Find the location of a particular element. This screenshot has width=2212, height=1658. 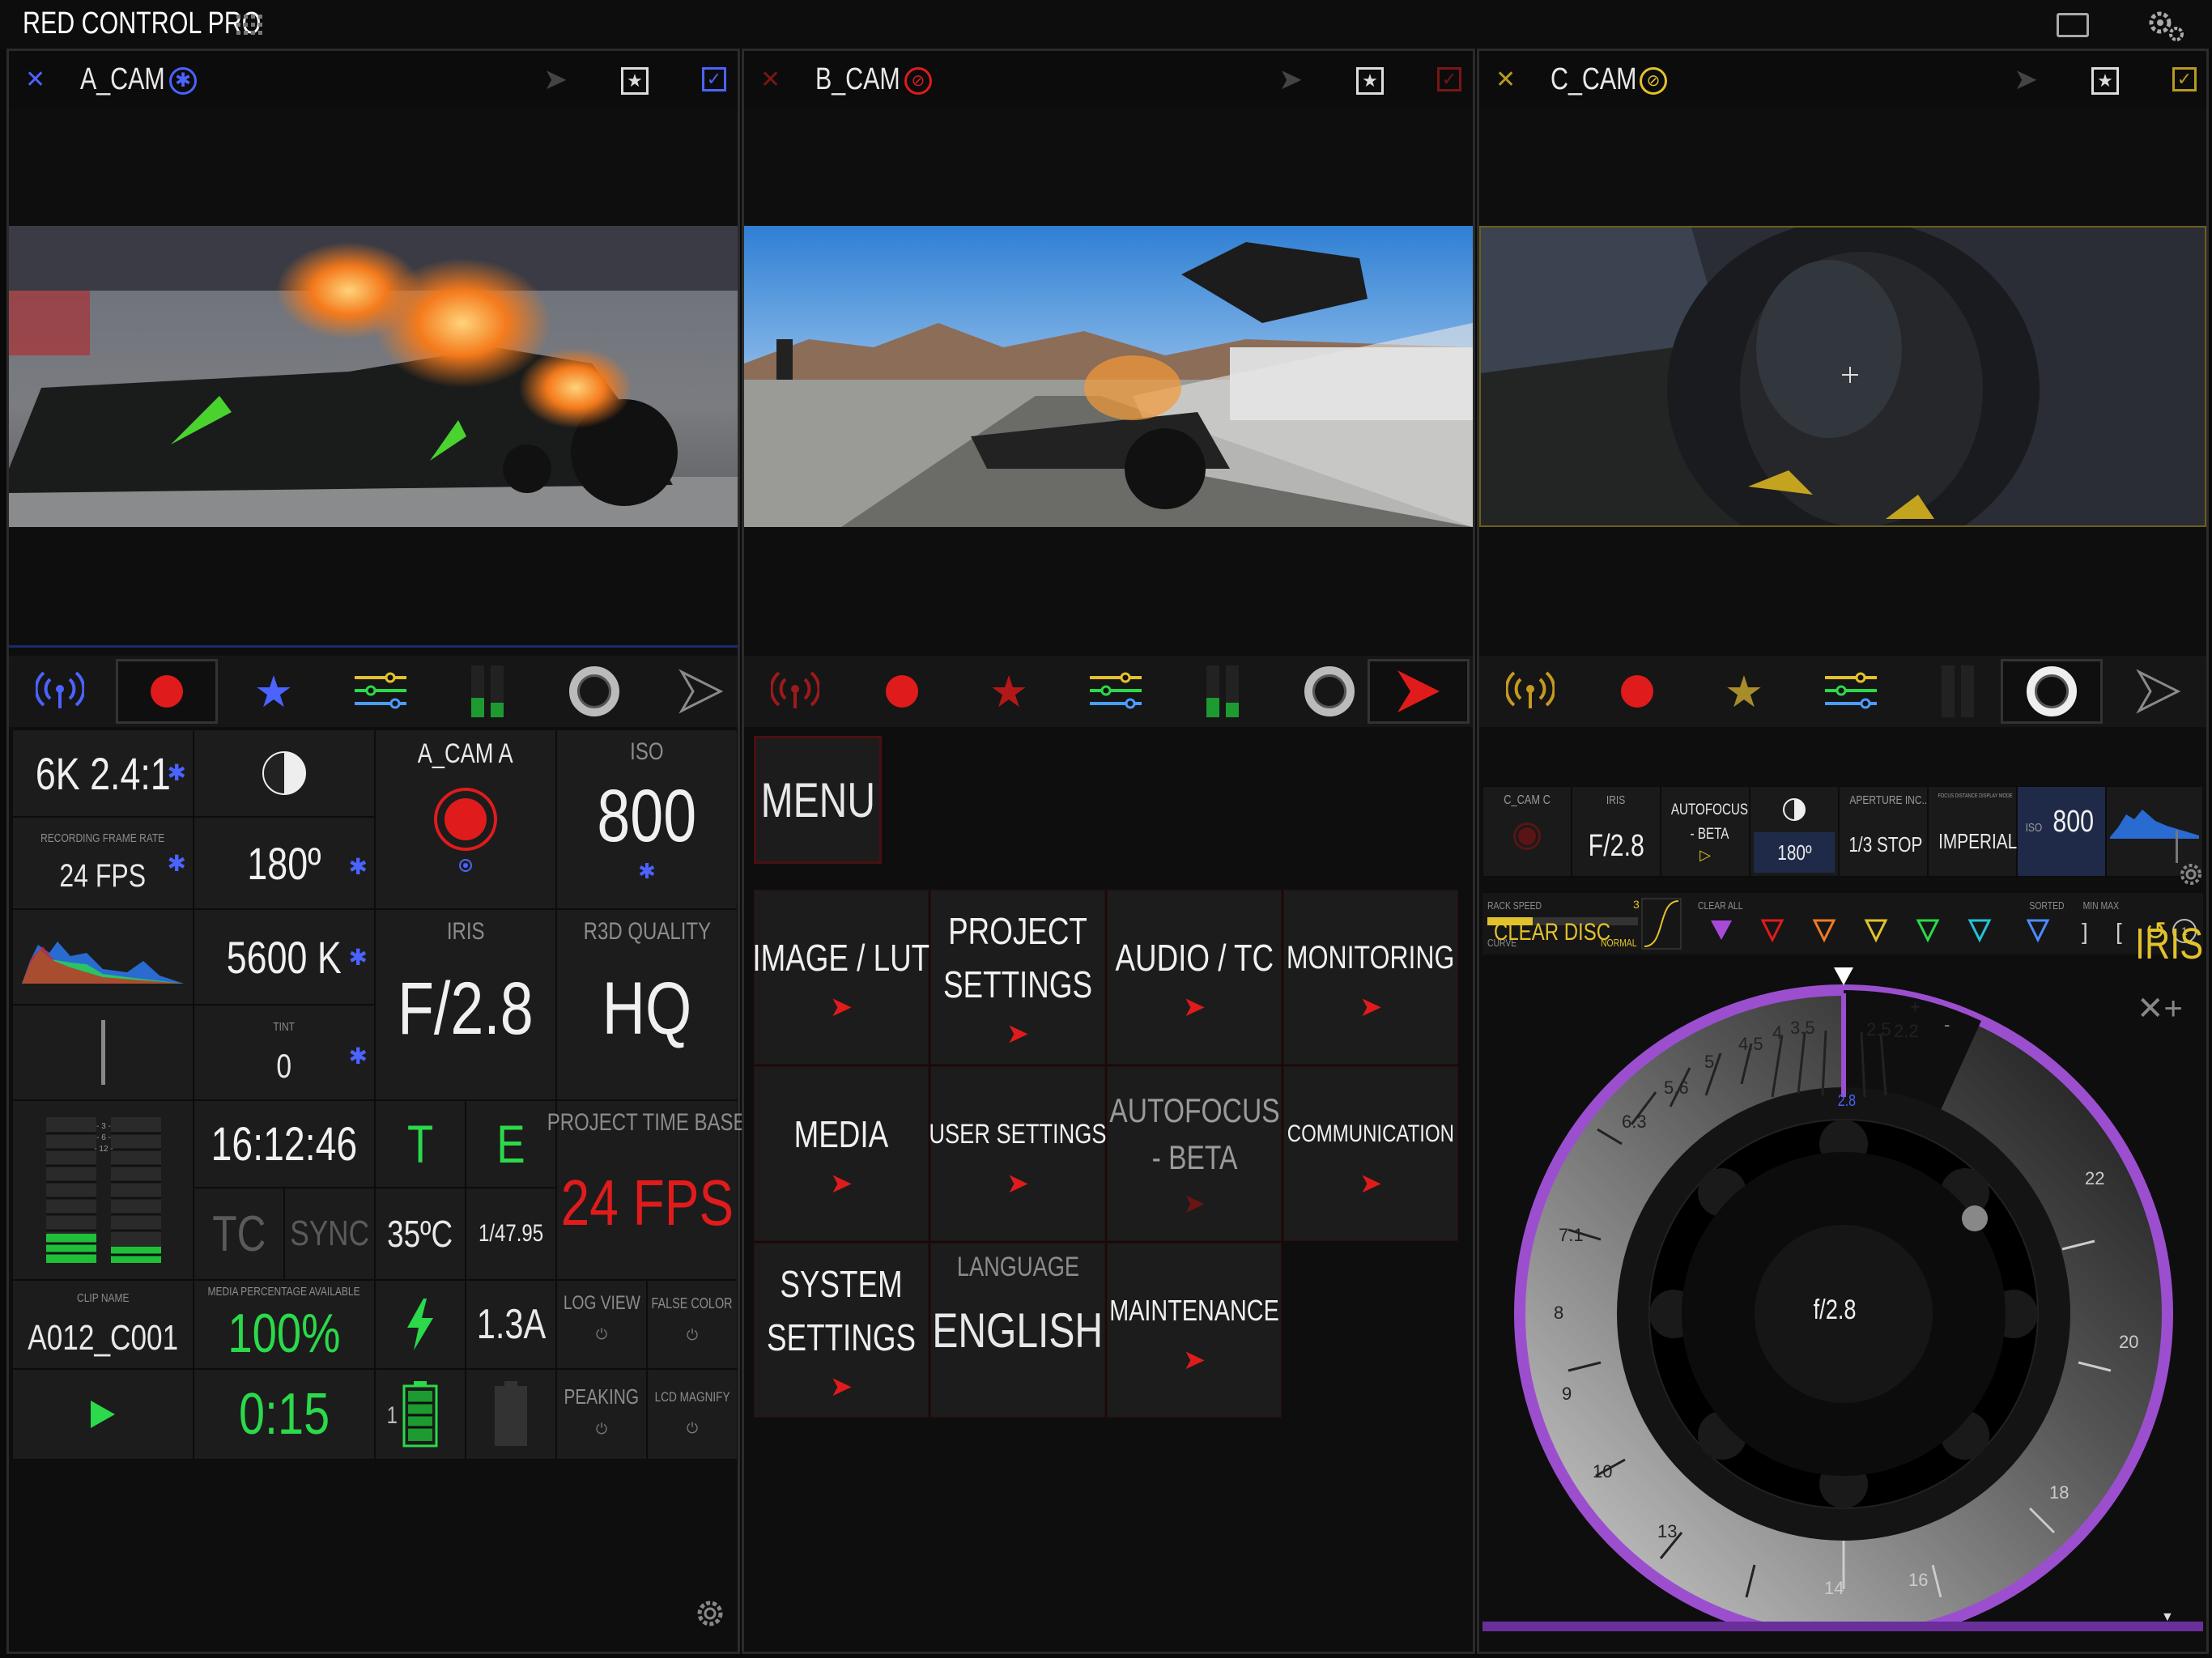

live-view-b is located at coordinates (1109, 376).